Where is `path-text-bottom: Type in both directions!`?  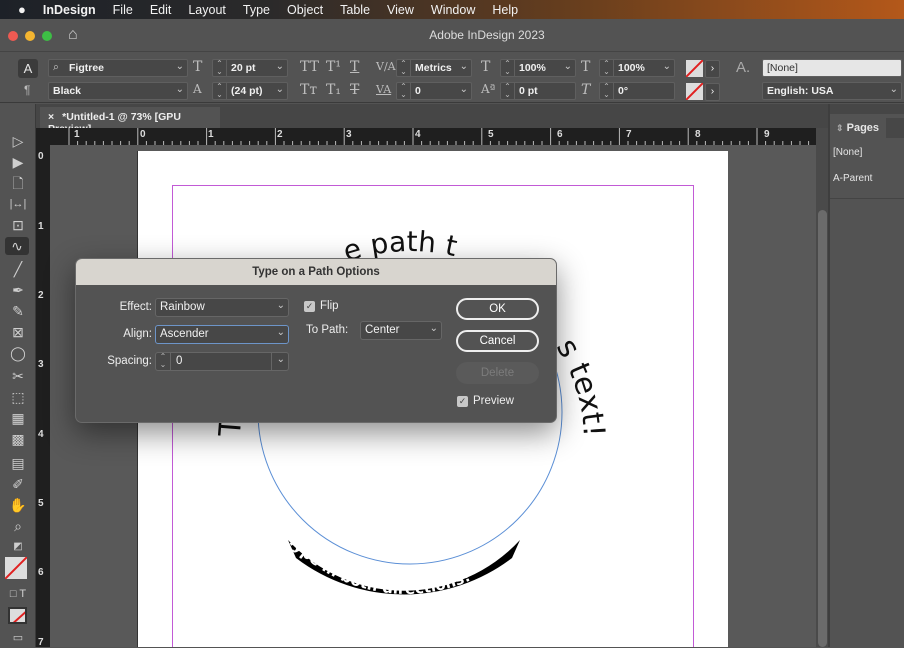
path-text-bottom: Type in both directions! is located at coordinates (378, 564).